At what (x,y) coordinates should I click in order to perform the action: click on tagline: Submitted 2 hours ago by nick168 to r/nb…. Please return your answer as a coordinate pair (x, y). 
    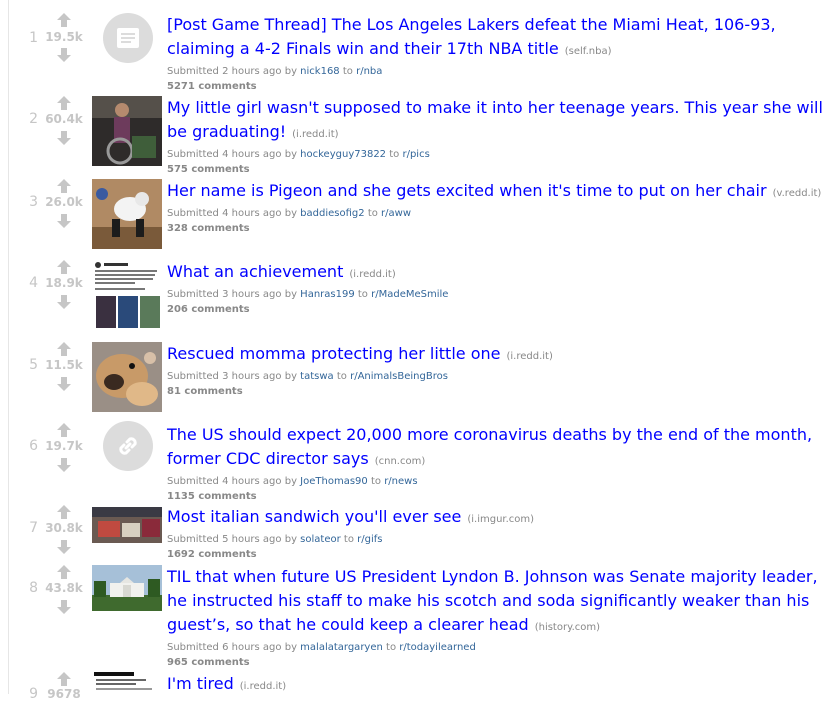
    Looking at the image, I should click on (275, 71).